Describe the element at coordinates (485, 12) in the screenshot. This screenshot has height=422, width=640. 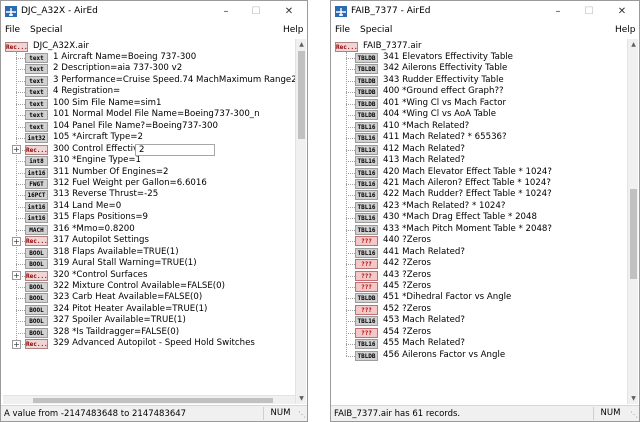
I see `title-bar: FAIB_7377 - AirEd – ☐ ✕` at that location.